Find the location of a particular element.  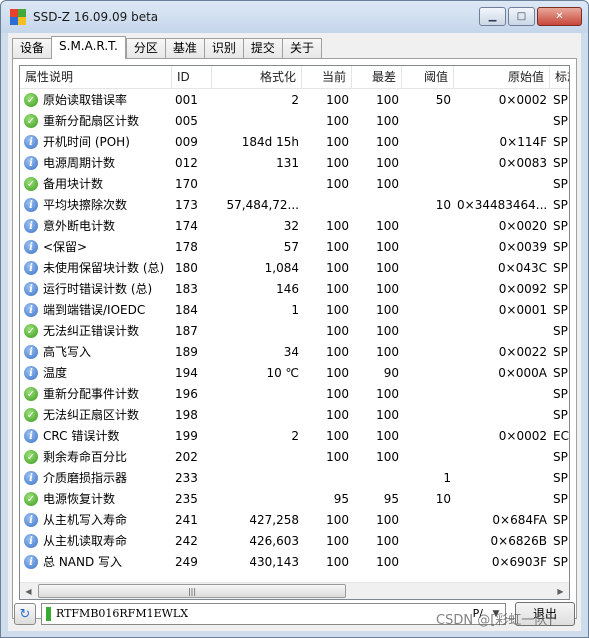

column-header-7: 标志 is located at coordinates (559, 77).